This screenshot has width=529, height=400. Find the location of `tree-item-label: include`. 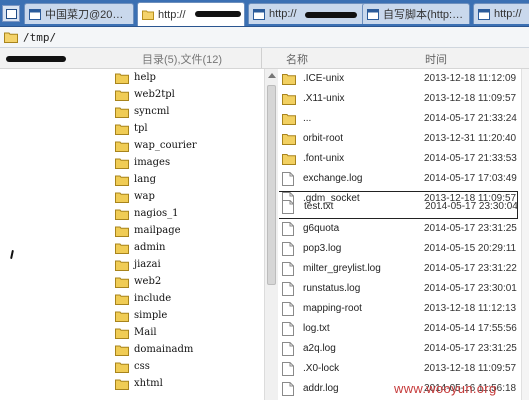

tree-item-label: include is located at coordinates (153, 298).